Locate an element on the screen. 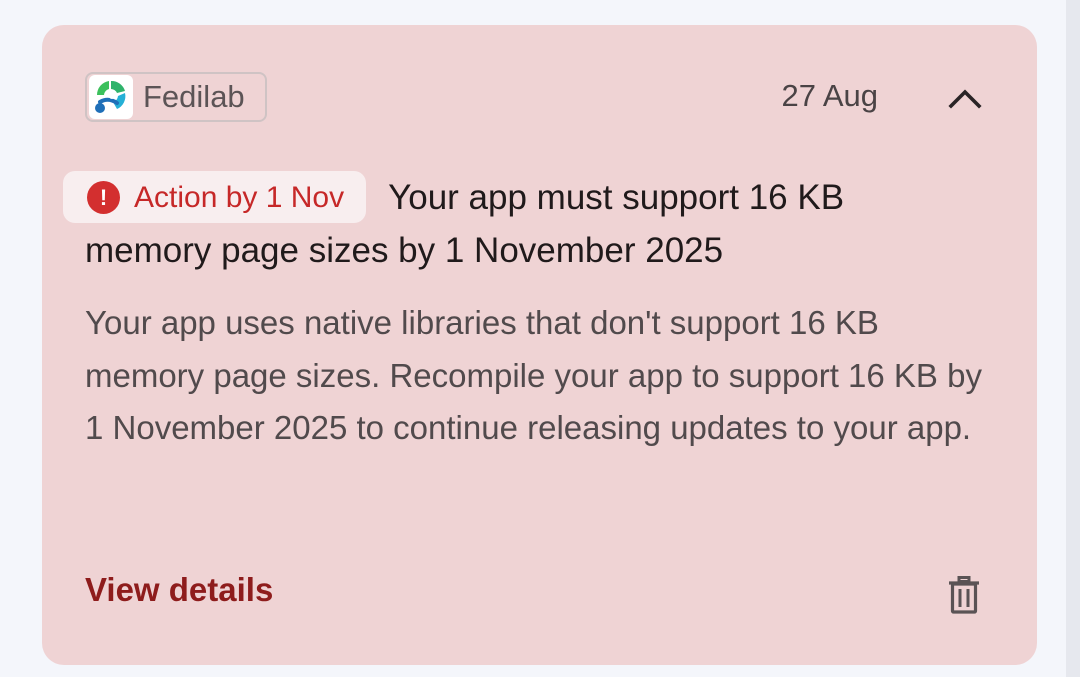 The width and height of the screenshot is (1080, 677). view-details-link: View details is located at coordinates (179, 590).